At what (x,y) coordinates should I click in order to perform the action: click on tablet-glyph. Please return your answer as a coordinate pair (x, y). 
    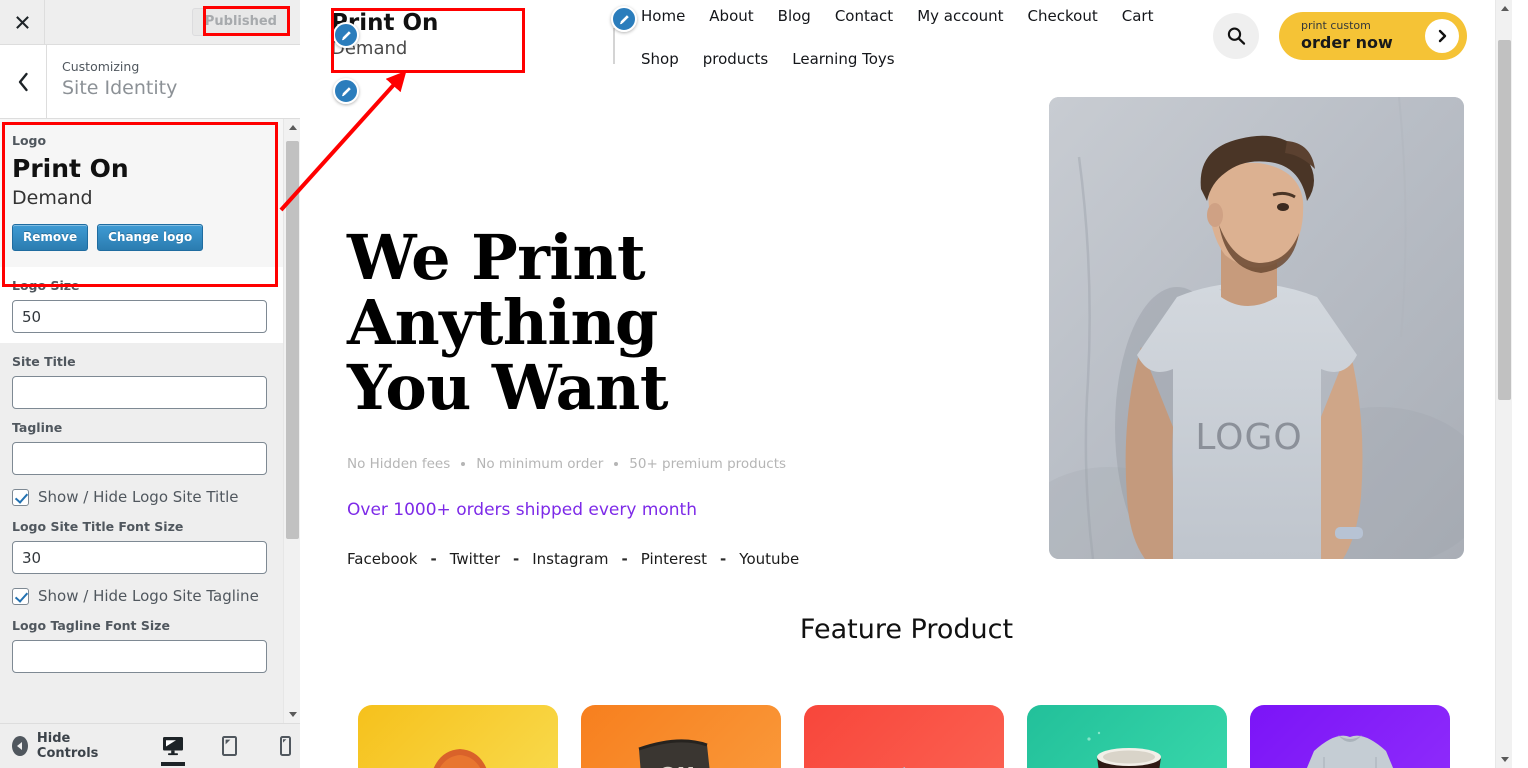
    Looking at the image, I should click on (229, 746).